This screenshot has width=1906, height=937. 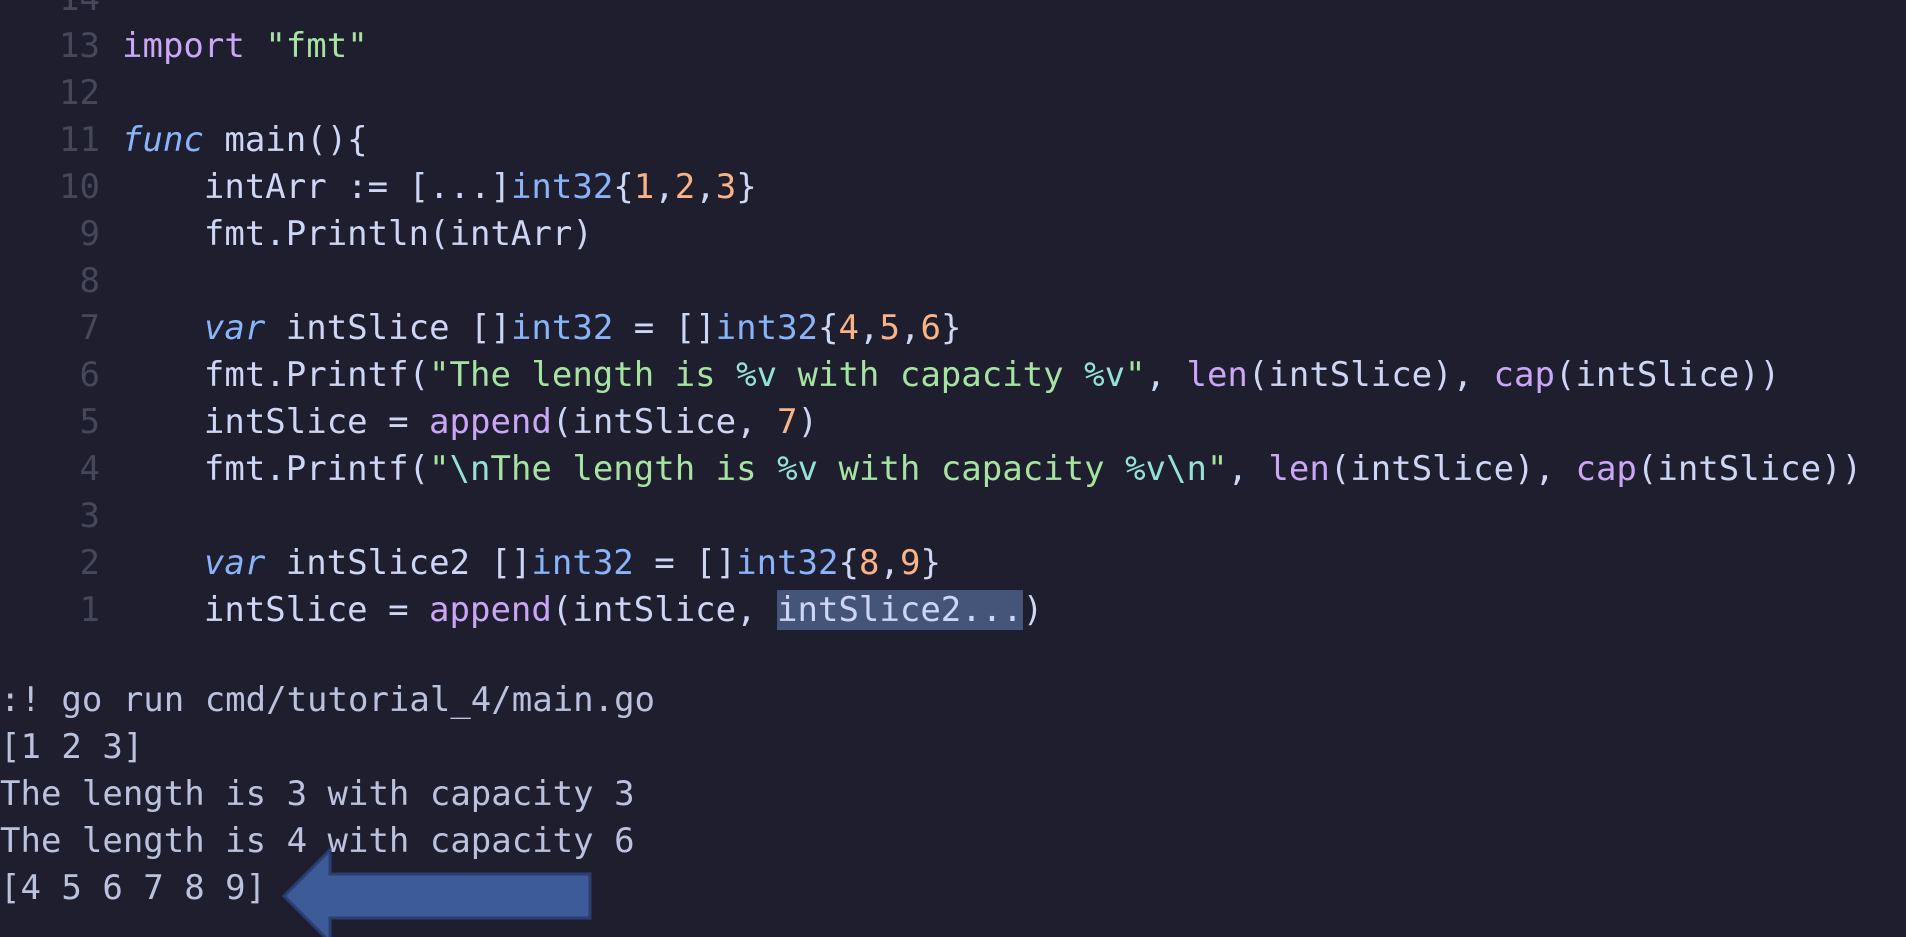 I want to click on code-token: 8, so click(x=869, y=563).